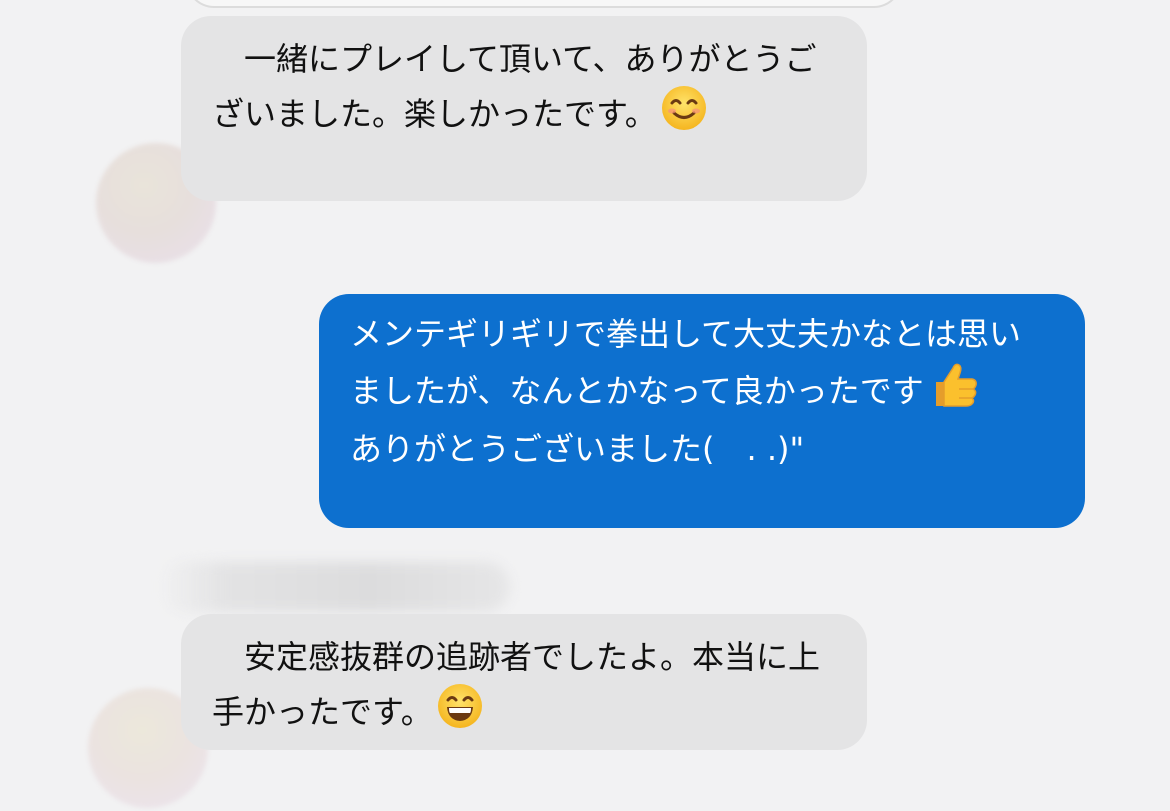 The height and width of the screenshot is (811, 1170). Describe the element at coordinates (953, 391) in the screenshot. I see `thumbs-up-emoji-icon` at that location.